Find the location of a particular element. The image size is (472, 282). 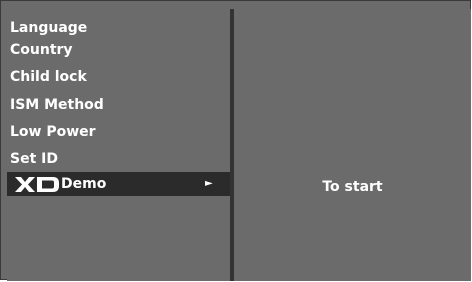

menu-item-set-id: Set ID is located at coordinates (118, 159).